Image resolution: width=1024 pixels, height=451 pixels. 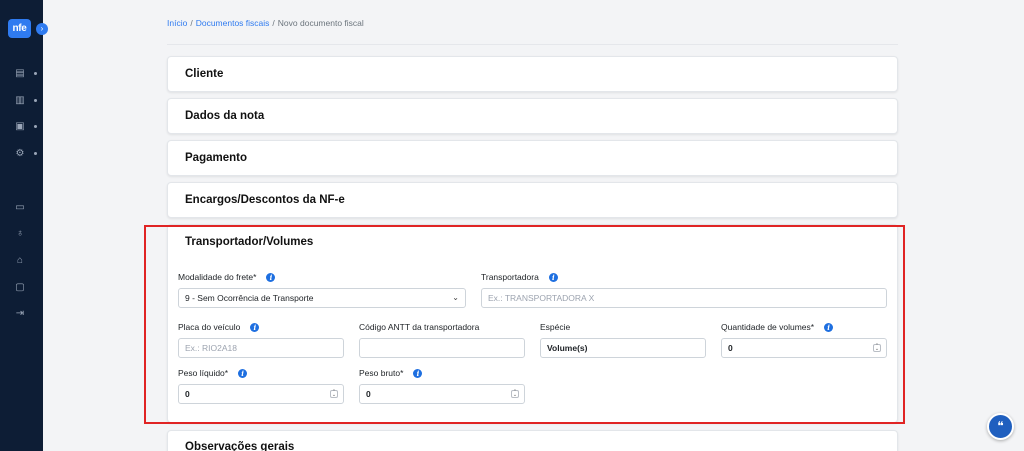 What do you see at coordinates (225, 116) in the screenshot?
I see `section-title: Dados da nota` at bounding box center [225, 116].